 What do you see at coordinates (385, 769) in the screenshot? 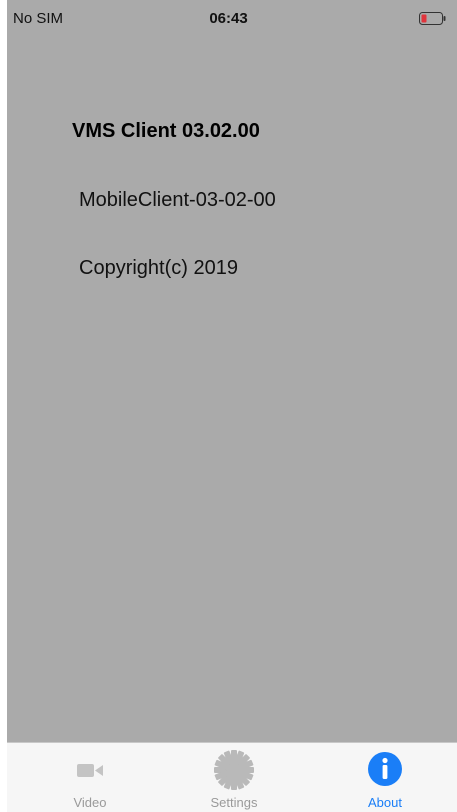
I see `info-icon` at bounding box center [385, 769].